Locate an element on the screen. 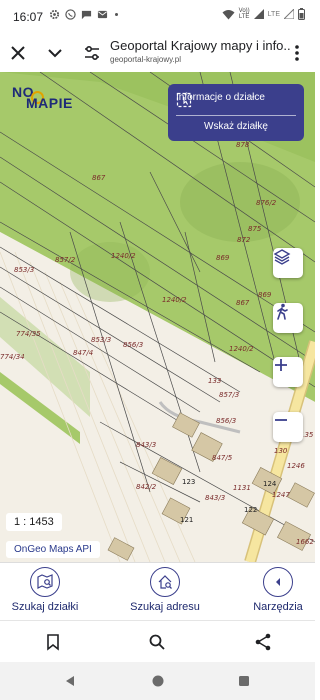  zoom-out-button is located at coordinates (288, 427).